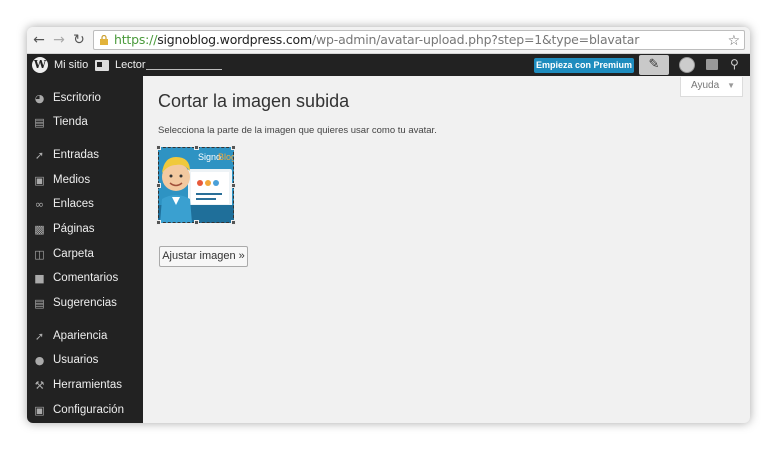  I want to click on sidebar-item-comentarios: ■ Comentarios, so click(85, 278).